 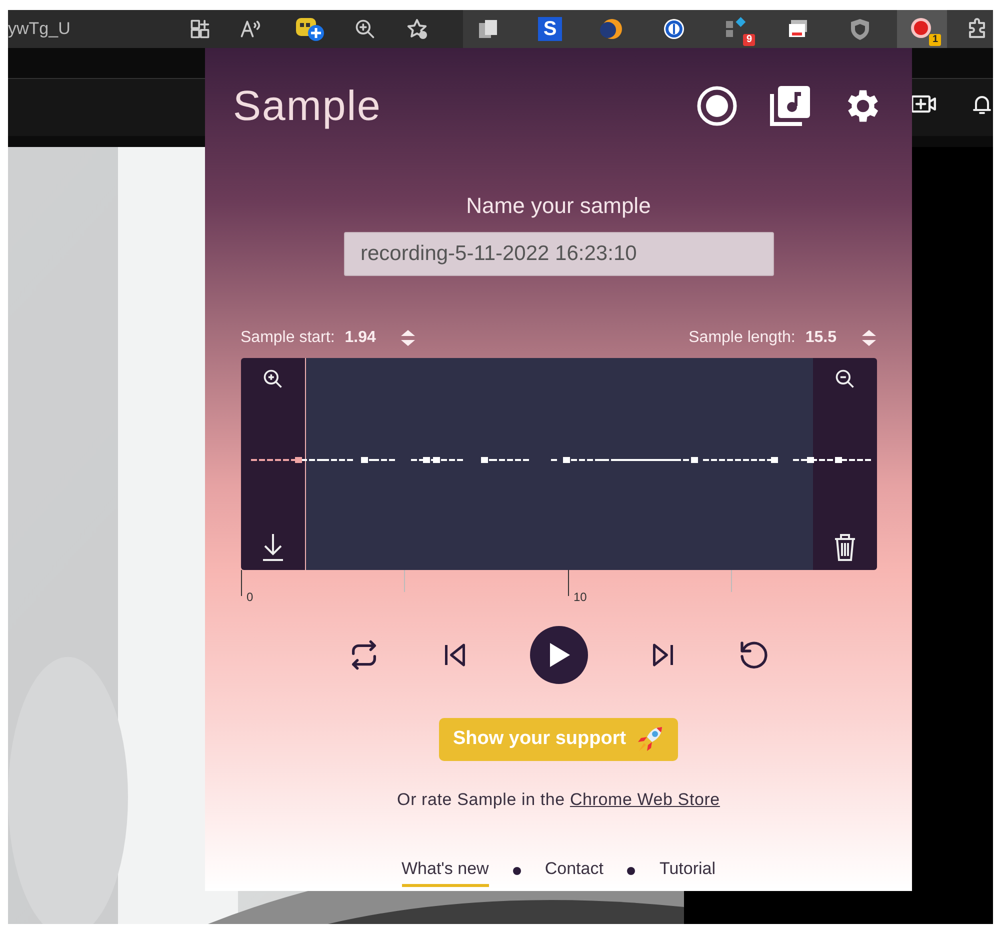 What do you see at coordinates (674, 29) in the screenshot?
I see `ring-icon` at bounding box center [674, 29].